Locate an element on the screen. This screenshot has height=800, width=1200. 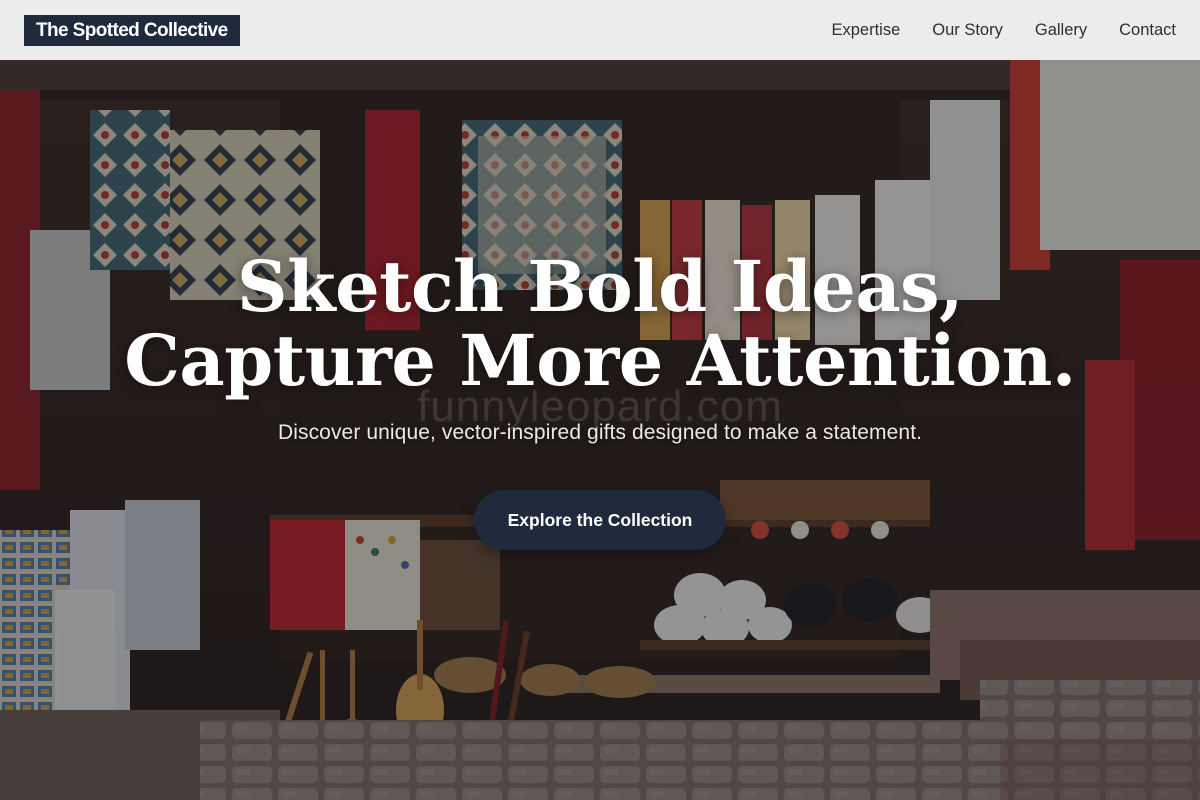
main-nav: Expertise Our Story Gallery Contact is located at coordinates (987, 30).